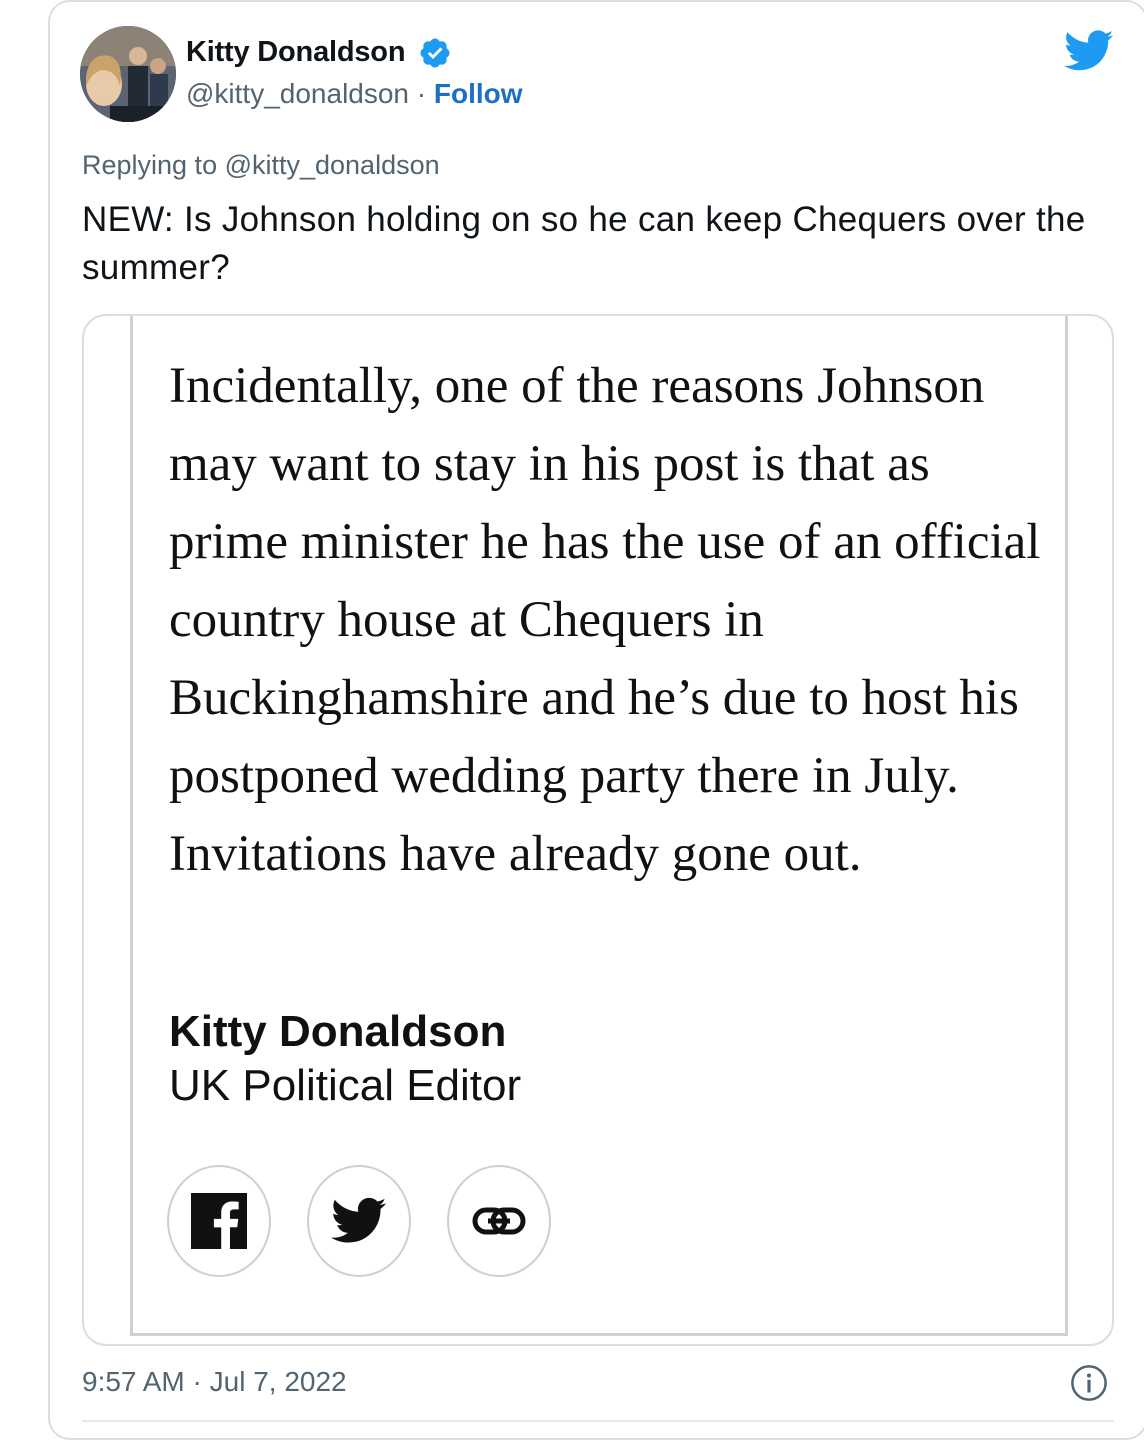 This screenshot has height=1440, width=1144. What do you see at coordinates (338, 1031) in the screenshot?
I see `signature-name: Kitty Donaldson` at bounding box center [338, 1031].